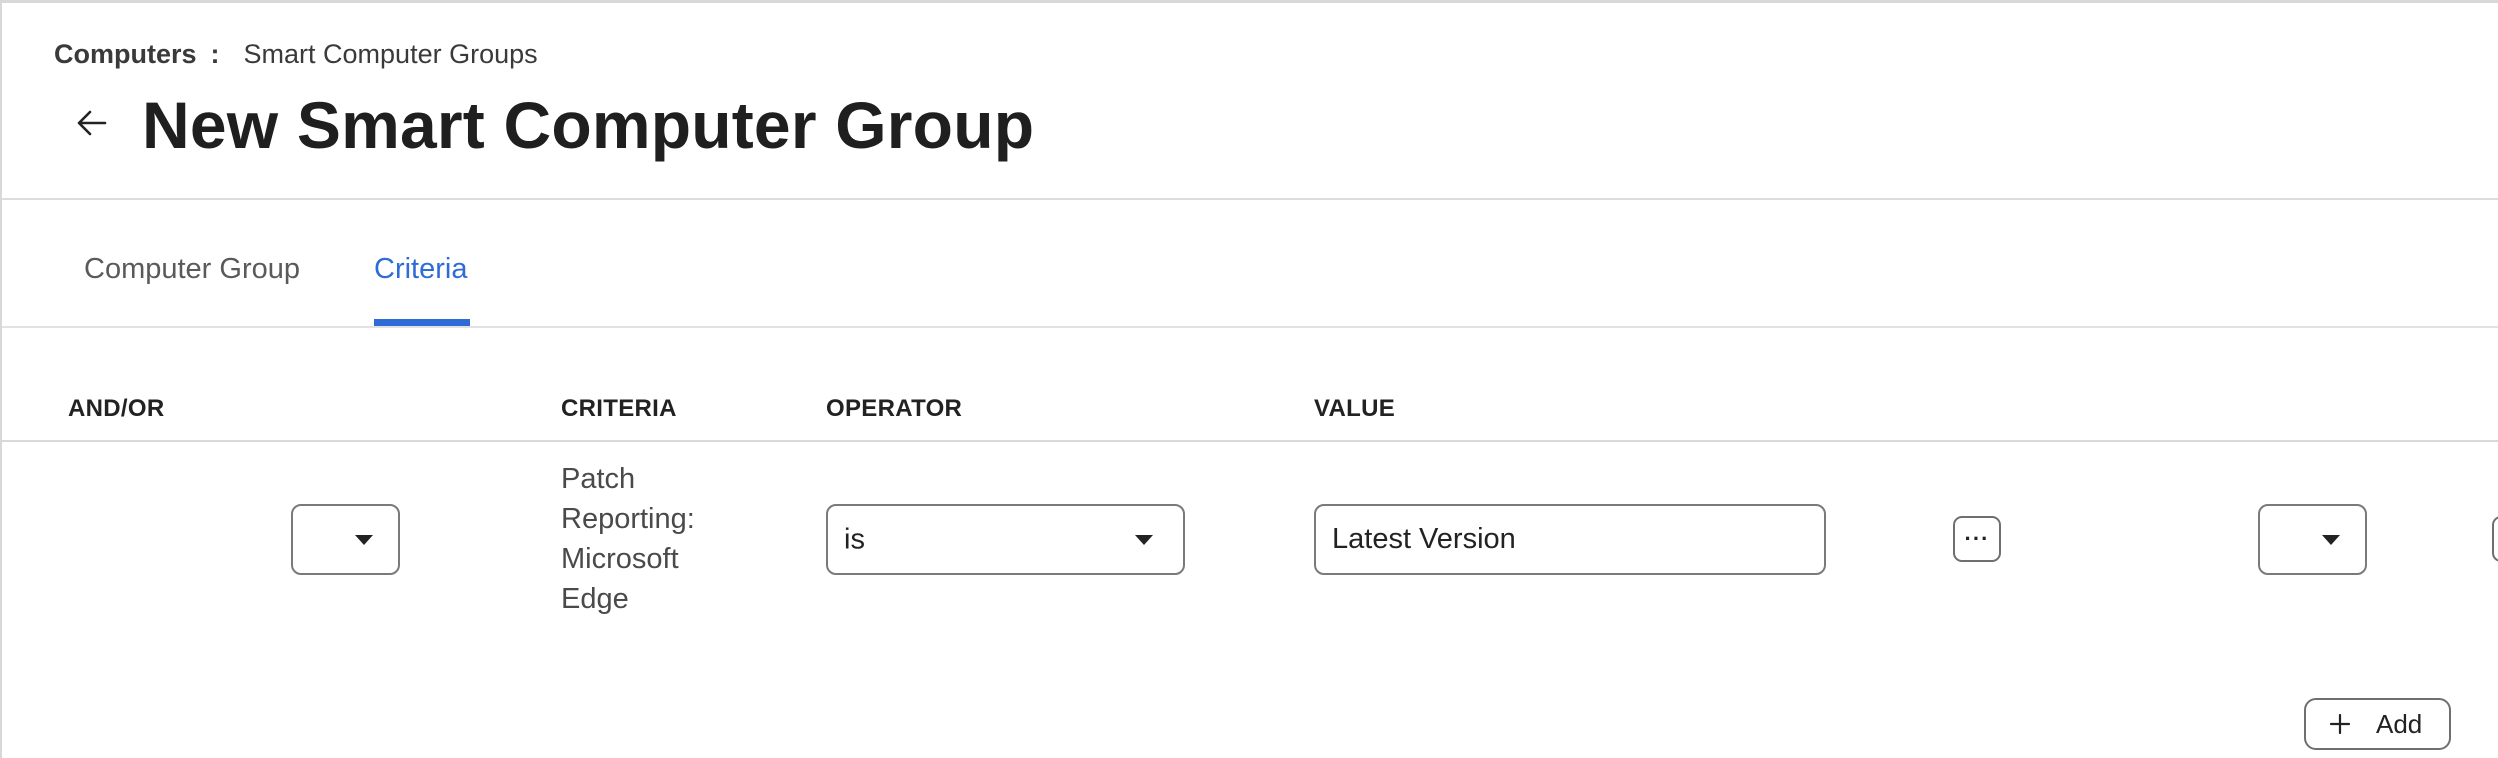 The image size is (2498, 758). What do you see at coordinates (894, 408) in the screenshot?
I see `column-header-operator: OPERATOR` at bounding box center [894, 408].